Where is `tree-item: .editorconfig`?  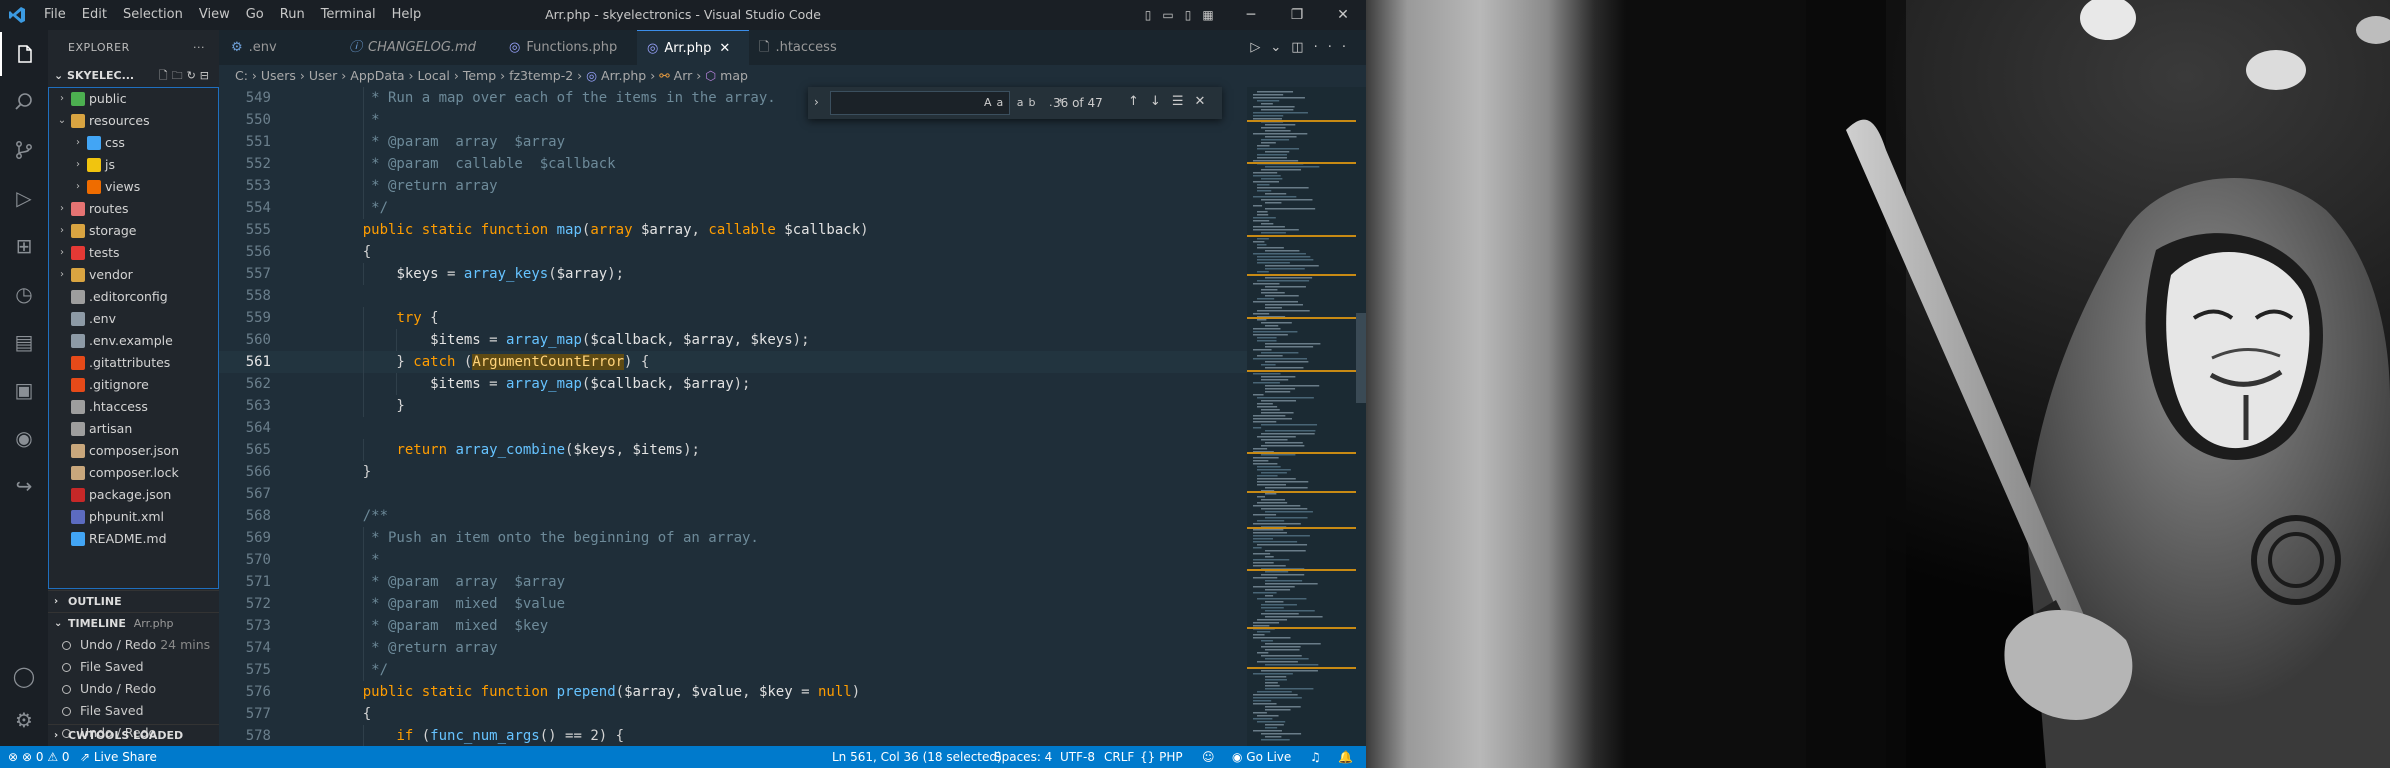
tree-item: .editorconfig is located at coordinates (133, 297).